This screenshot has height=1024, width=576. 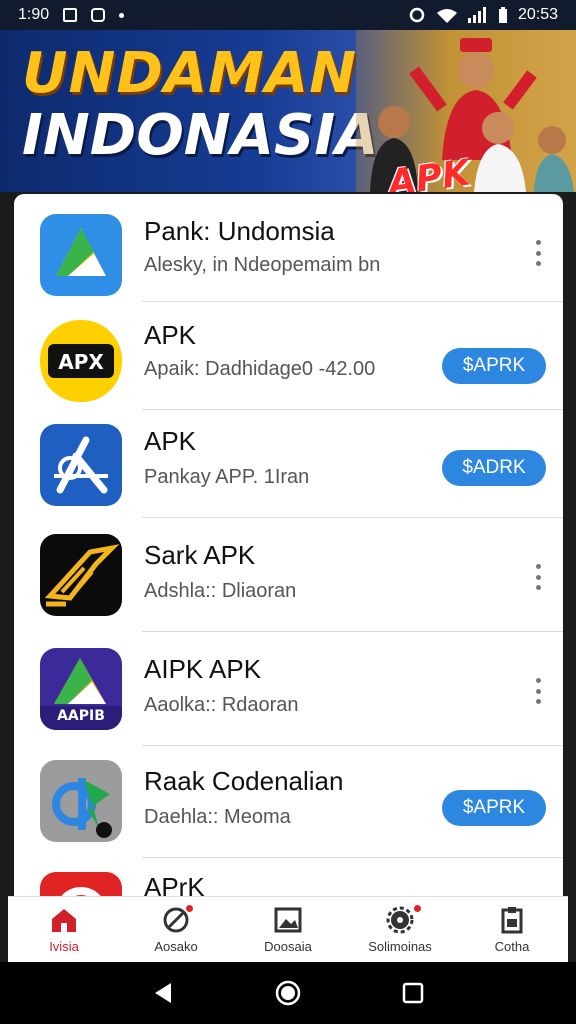 I want to click on list-item: AAPIB AIPK APK Aaolka:: Rdaoran, so click(x=288, y=689).